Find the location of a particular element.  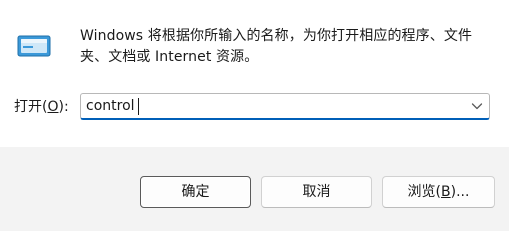

open-label: 打开(O): is located at coordinates (41, 107).